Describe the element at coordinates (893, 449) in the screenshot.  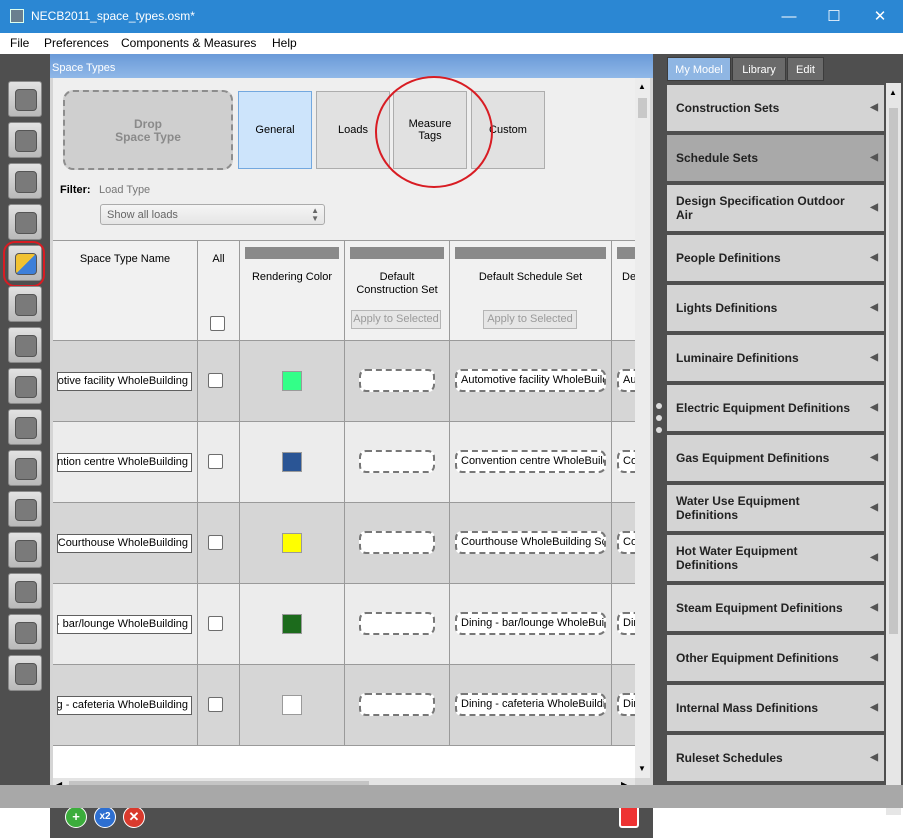
I see `list-vertical-scrollbar: ▲▼` at that location.